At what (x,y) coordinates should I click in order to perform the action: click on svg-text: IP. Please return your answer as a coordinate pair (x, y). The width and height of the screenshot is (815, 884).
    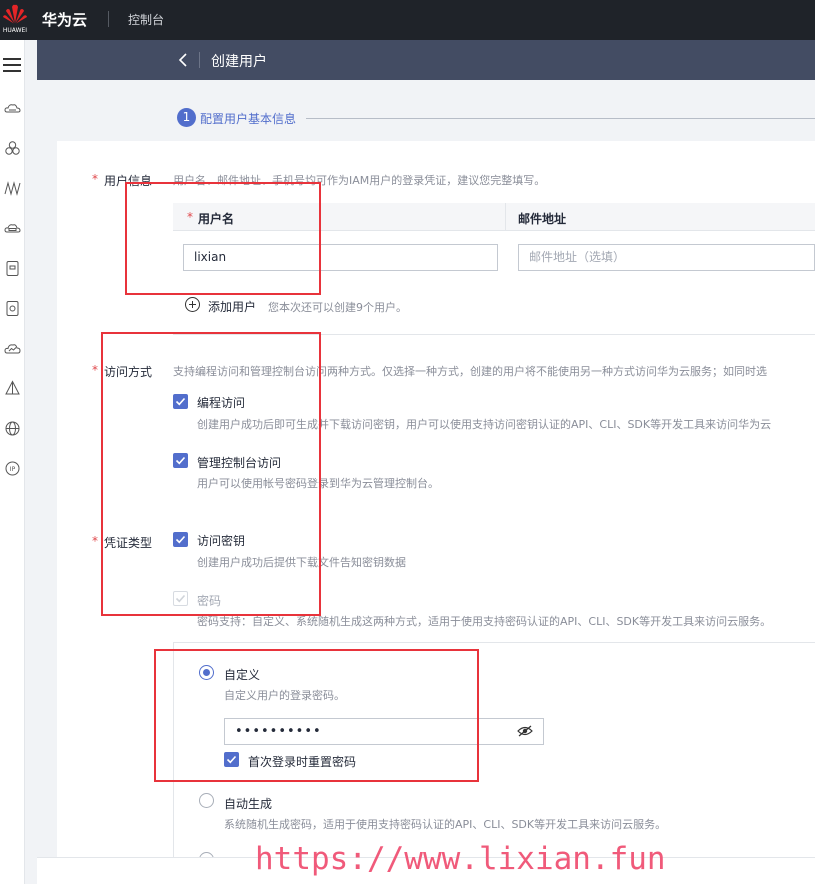
    Looking at the image, I should click on (13, 469).